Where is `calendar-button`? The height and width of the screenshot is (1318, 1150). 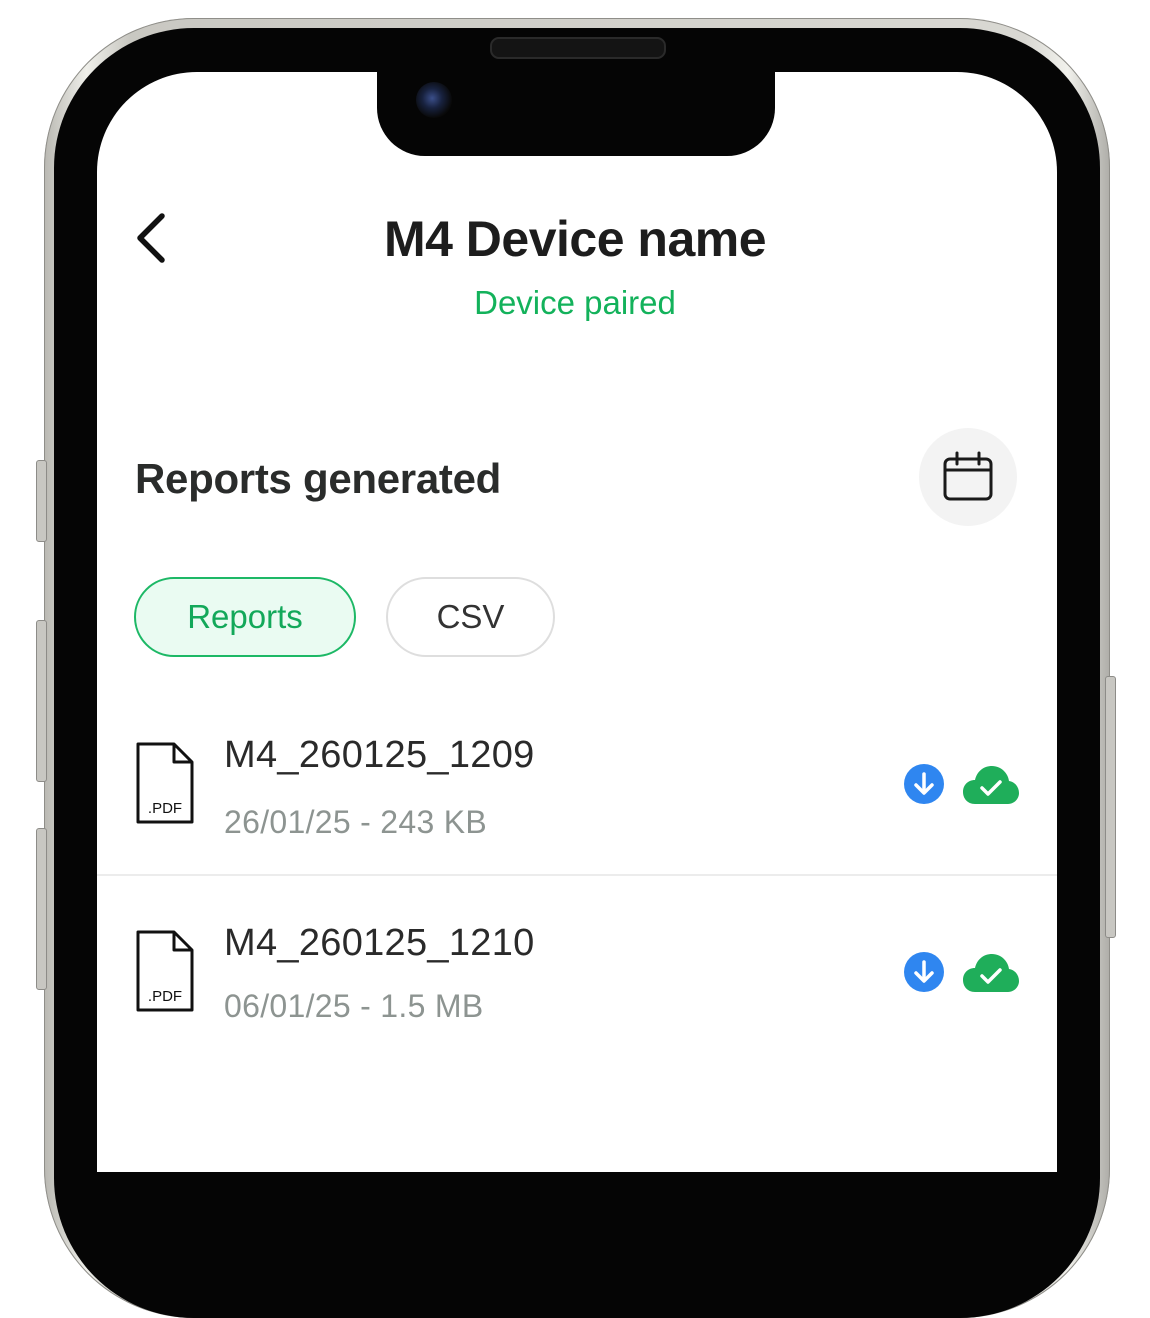 calendar-button is located at coordinates (968, 477).